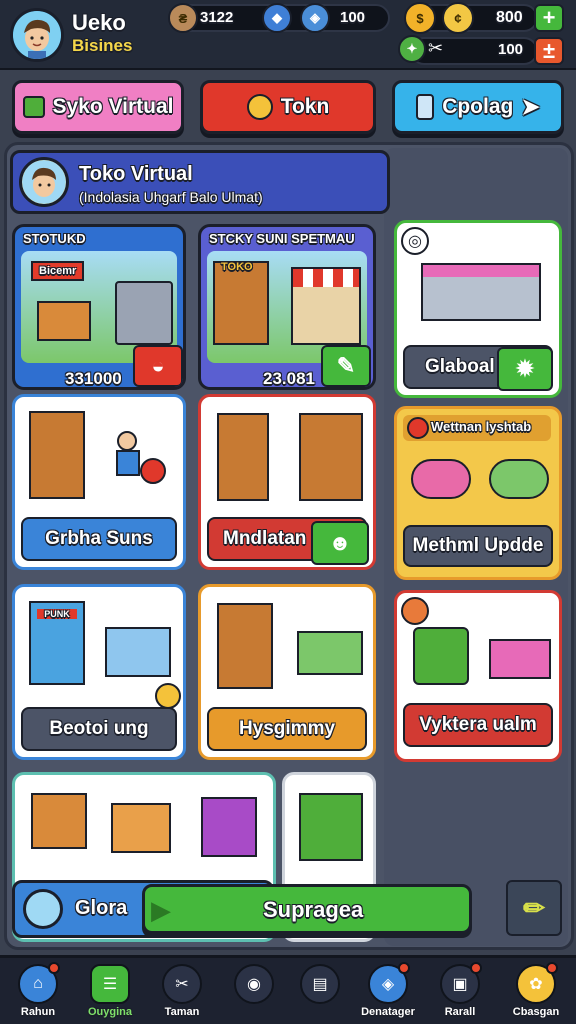 This screenshot has width=576, height=1024. What do you see at coordinates (259, 107) in the screenshot?
I see `medal-icon` at bounding box center [259, 107].